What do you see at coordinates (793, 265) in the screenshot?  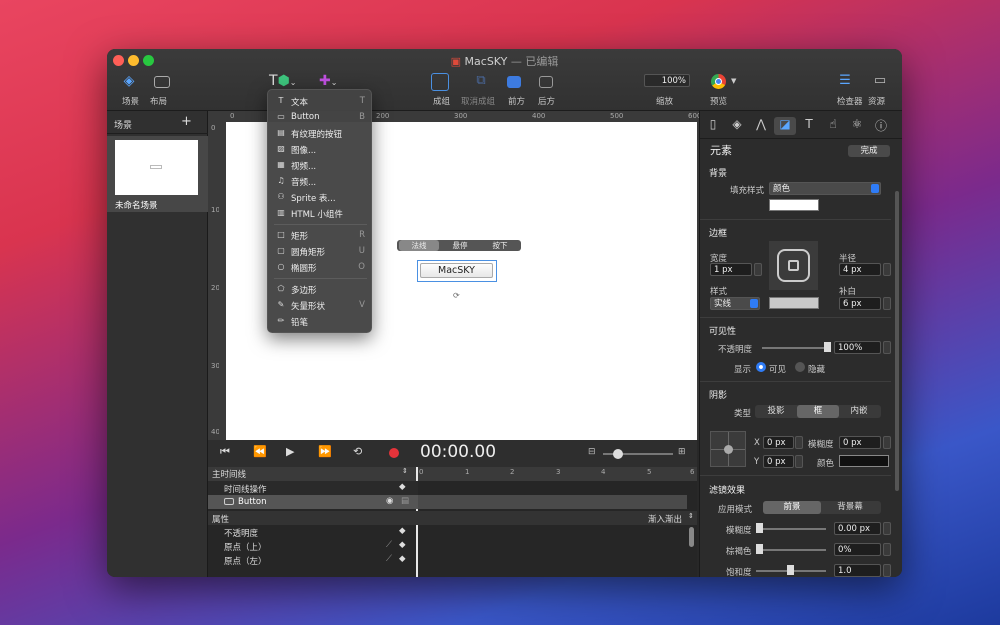 I see `border-preview` at bounding box center [793, 265].